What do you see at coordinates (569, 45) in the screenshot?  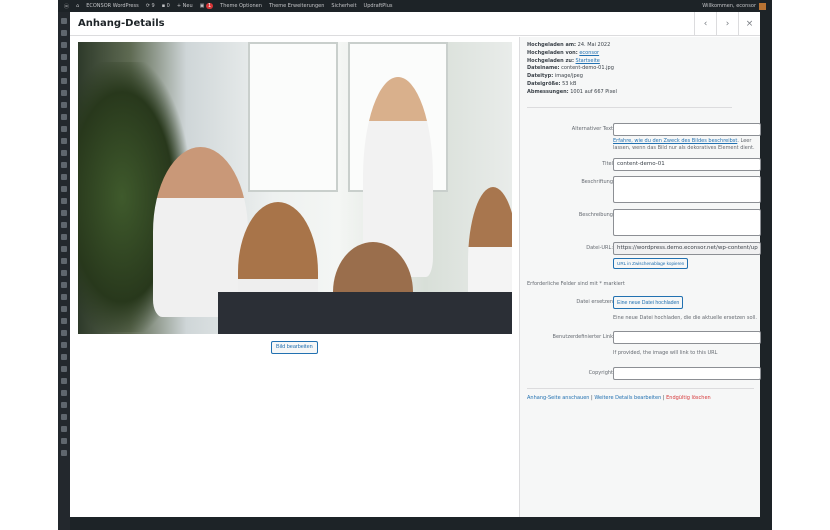 I see `meta-uploaded-on: Hochgeladen am: 24. Mai 2022` at bounding box center [569, 45].